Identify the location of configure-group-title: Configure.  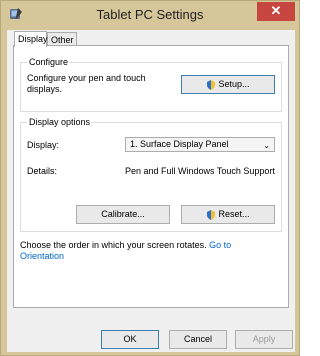
(49, 62).